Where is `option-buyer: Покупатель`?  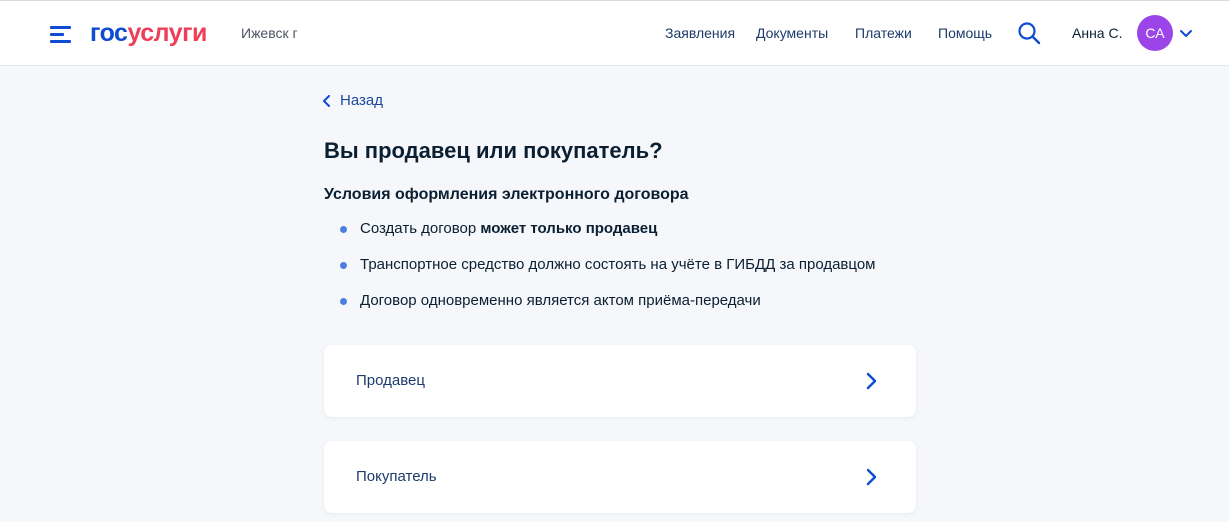 option-buyer: Покупатель is located at coordinates (620, 477).